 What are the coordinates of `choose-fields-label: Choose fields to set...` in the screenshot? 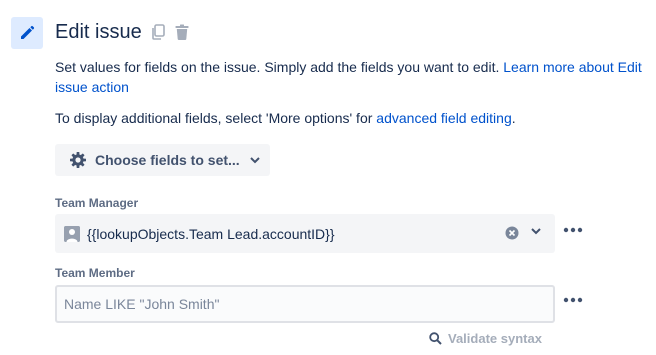 It's located at (167, 160).